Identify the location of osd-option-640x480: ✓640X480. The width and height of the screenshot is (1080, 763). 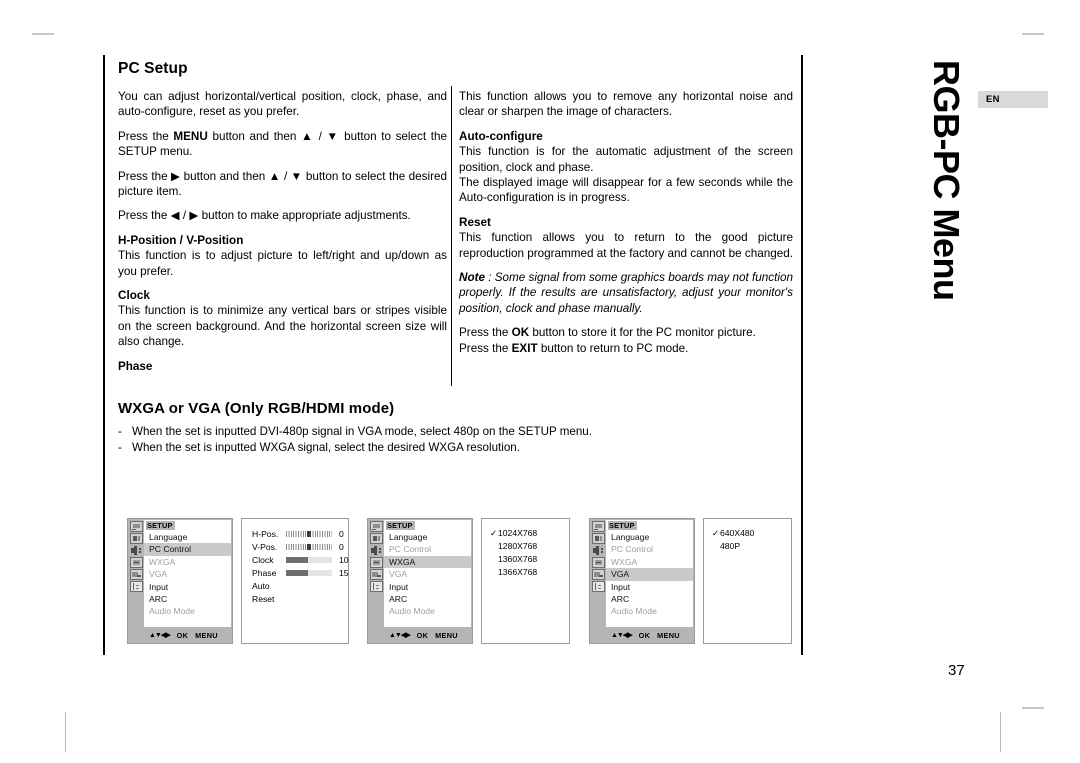
(733, 533).